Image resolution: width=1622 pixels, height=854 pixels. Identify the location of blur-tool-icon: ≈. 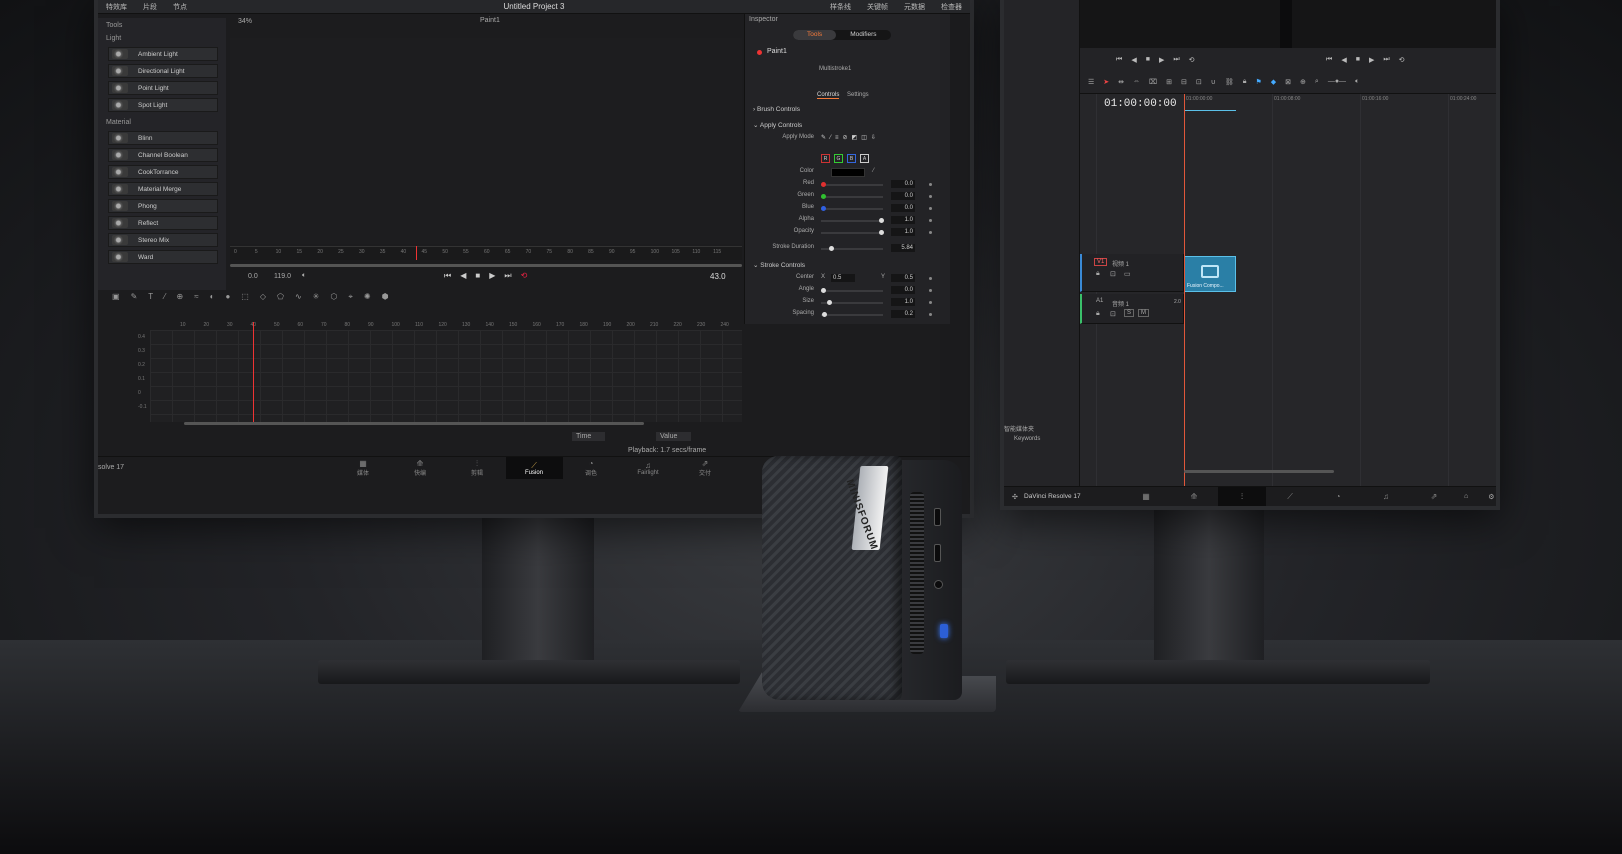
(196, 297).